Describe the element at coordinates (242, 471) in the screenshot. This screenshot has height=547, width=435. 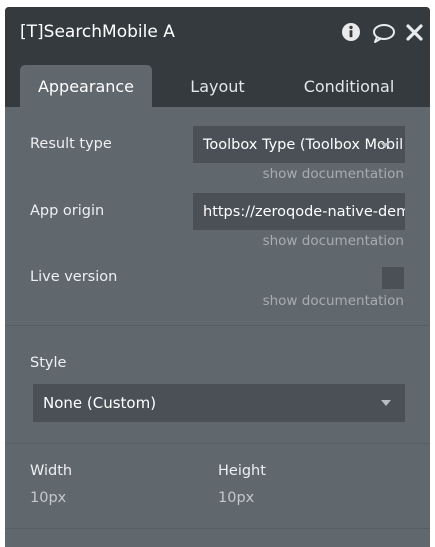
I see `height-label: Height` at that location.